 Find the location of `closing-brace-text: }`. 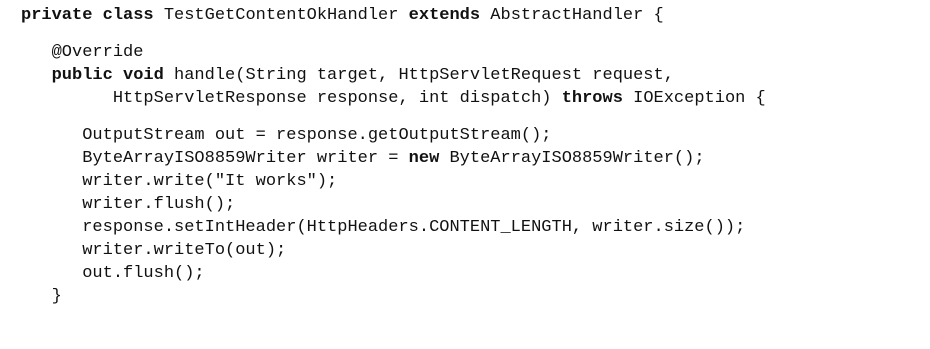

closing-brace-text: } is located at coordinates (41, 296).